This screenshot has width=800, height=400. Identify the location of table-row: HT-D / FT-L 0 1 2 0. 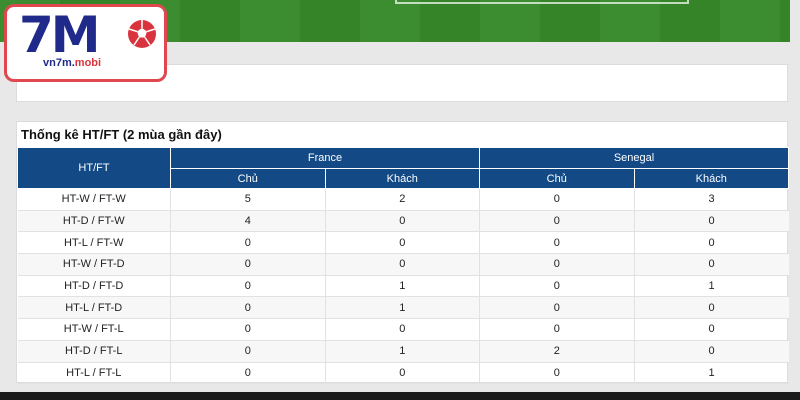
(403, 351).